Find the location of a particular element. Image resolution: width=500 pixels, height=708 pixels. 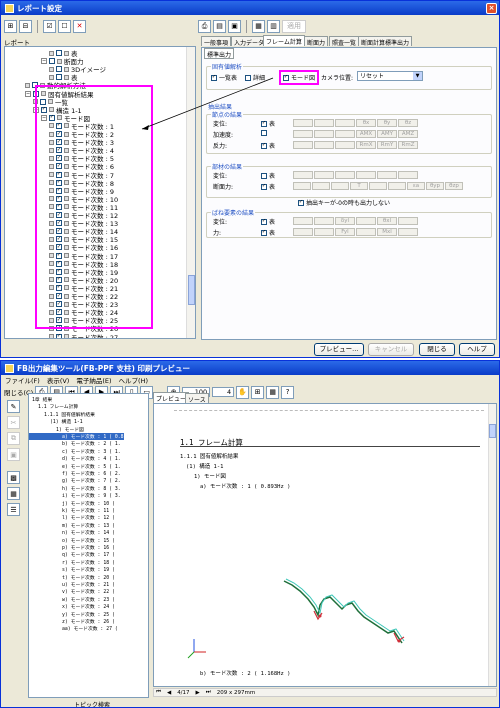

outline-item: y) モード次数 : 25 ( is located at coordinates (72, 614).